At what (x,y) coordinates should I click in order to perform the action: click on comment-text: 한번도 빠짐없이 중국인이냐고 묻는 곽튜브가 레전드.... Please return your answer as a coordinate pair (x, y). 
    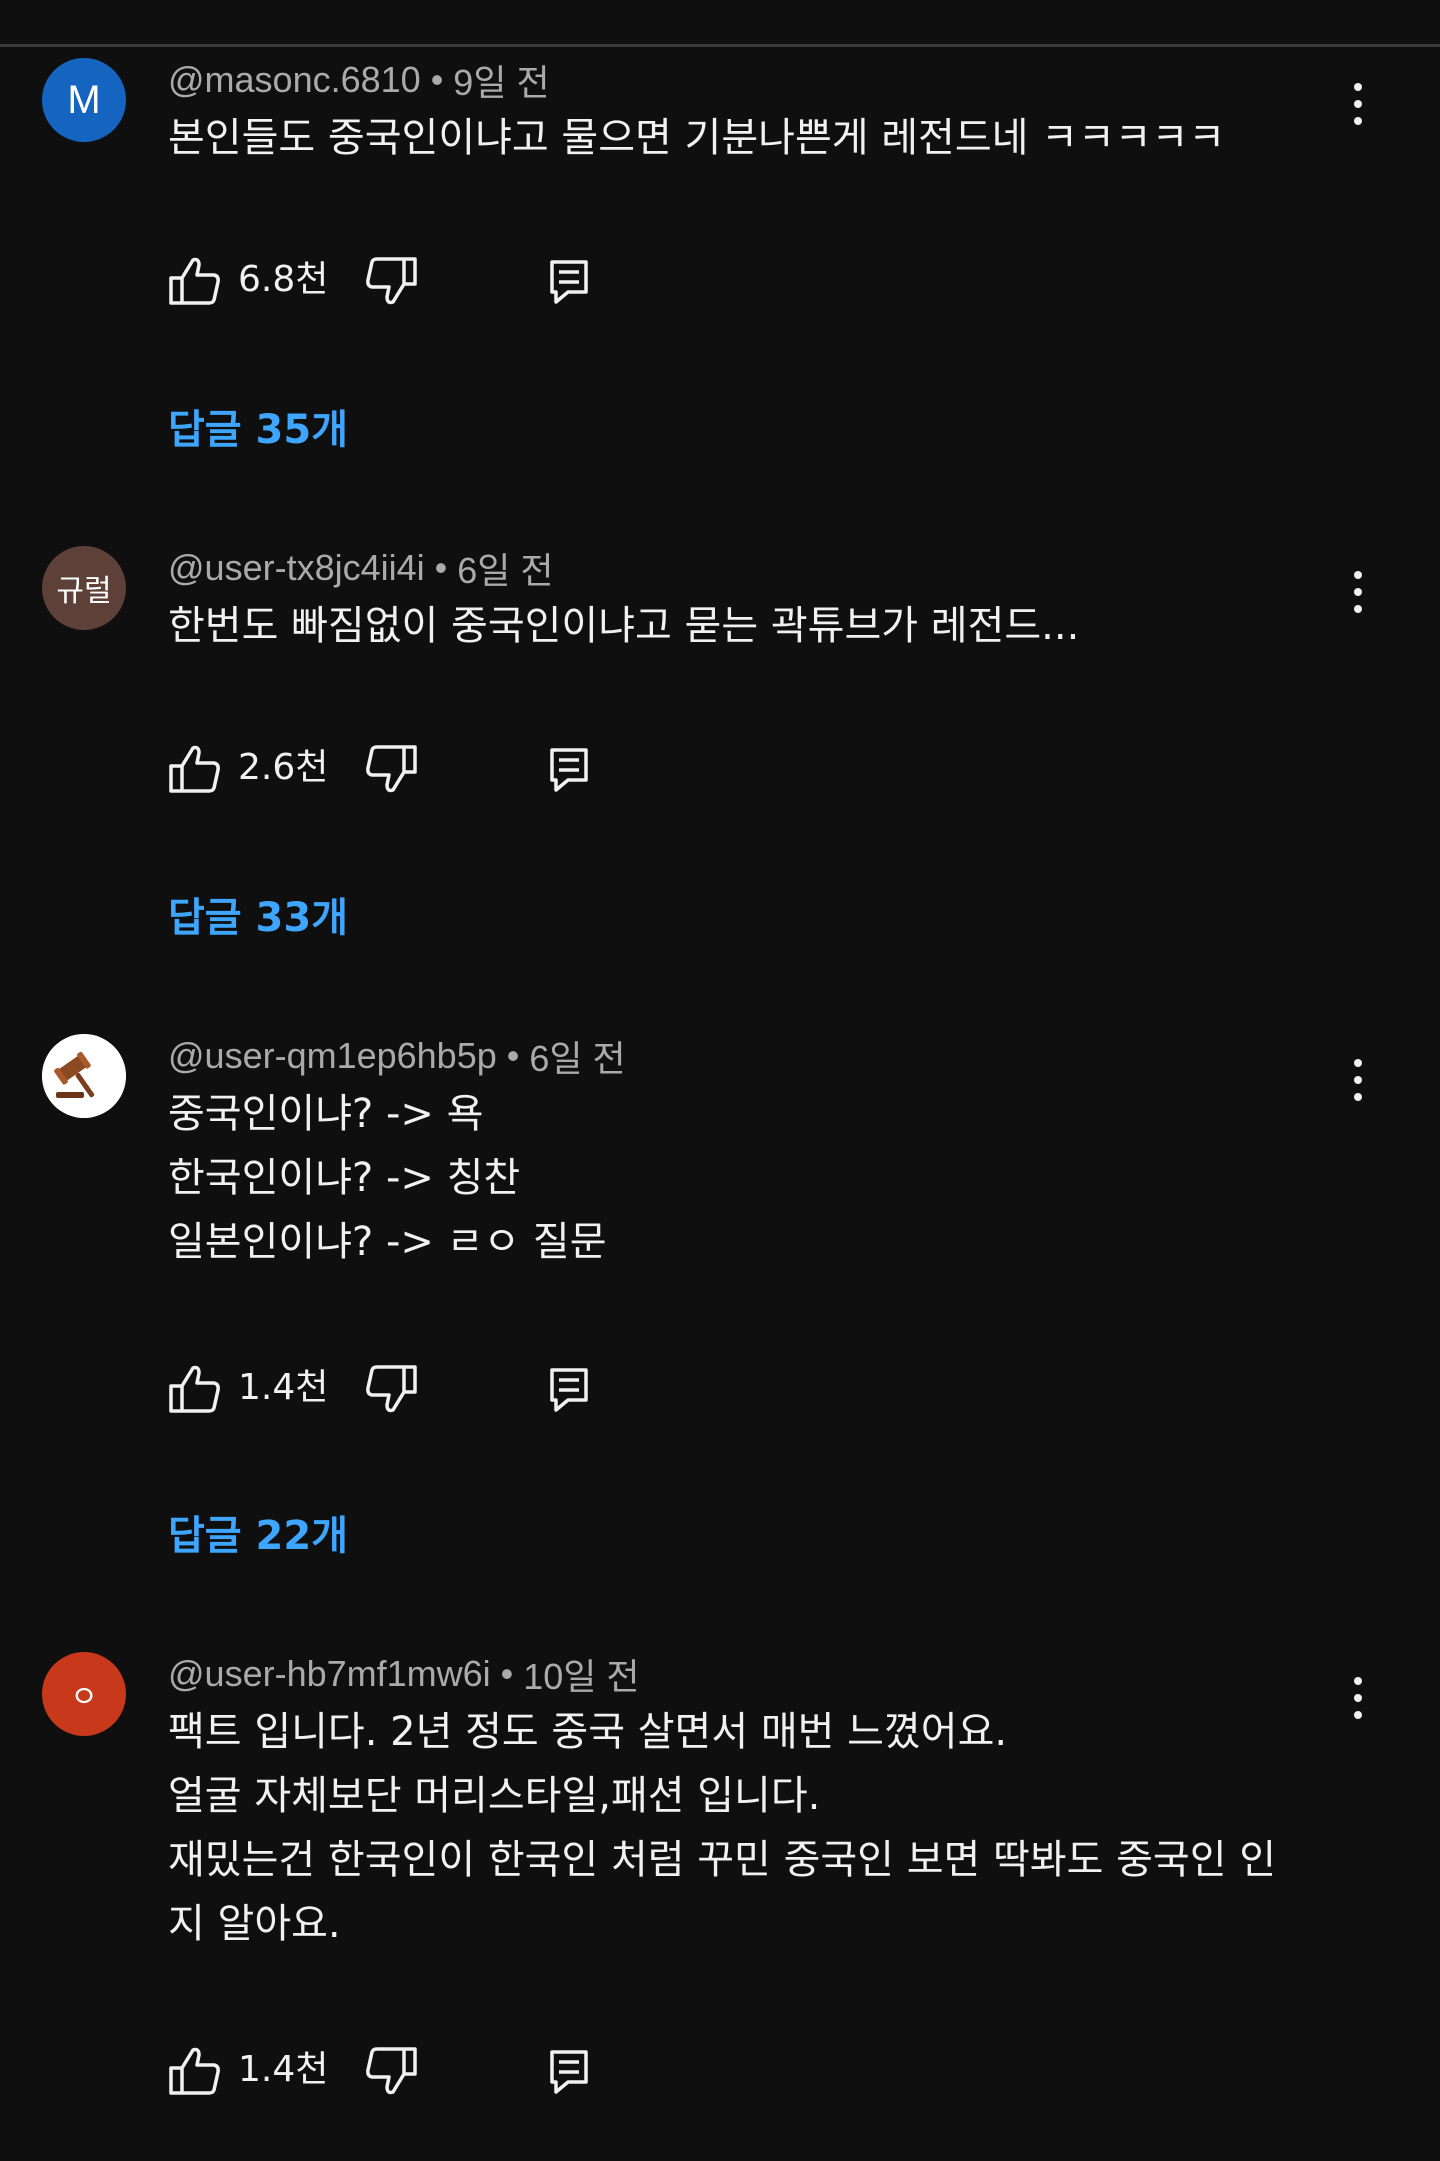
    Looking at the image, I should click on (748, 626).